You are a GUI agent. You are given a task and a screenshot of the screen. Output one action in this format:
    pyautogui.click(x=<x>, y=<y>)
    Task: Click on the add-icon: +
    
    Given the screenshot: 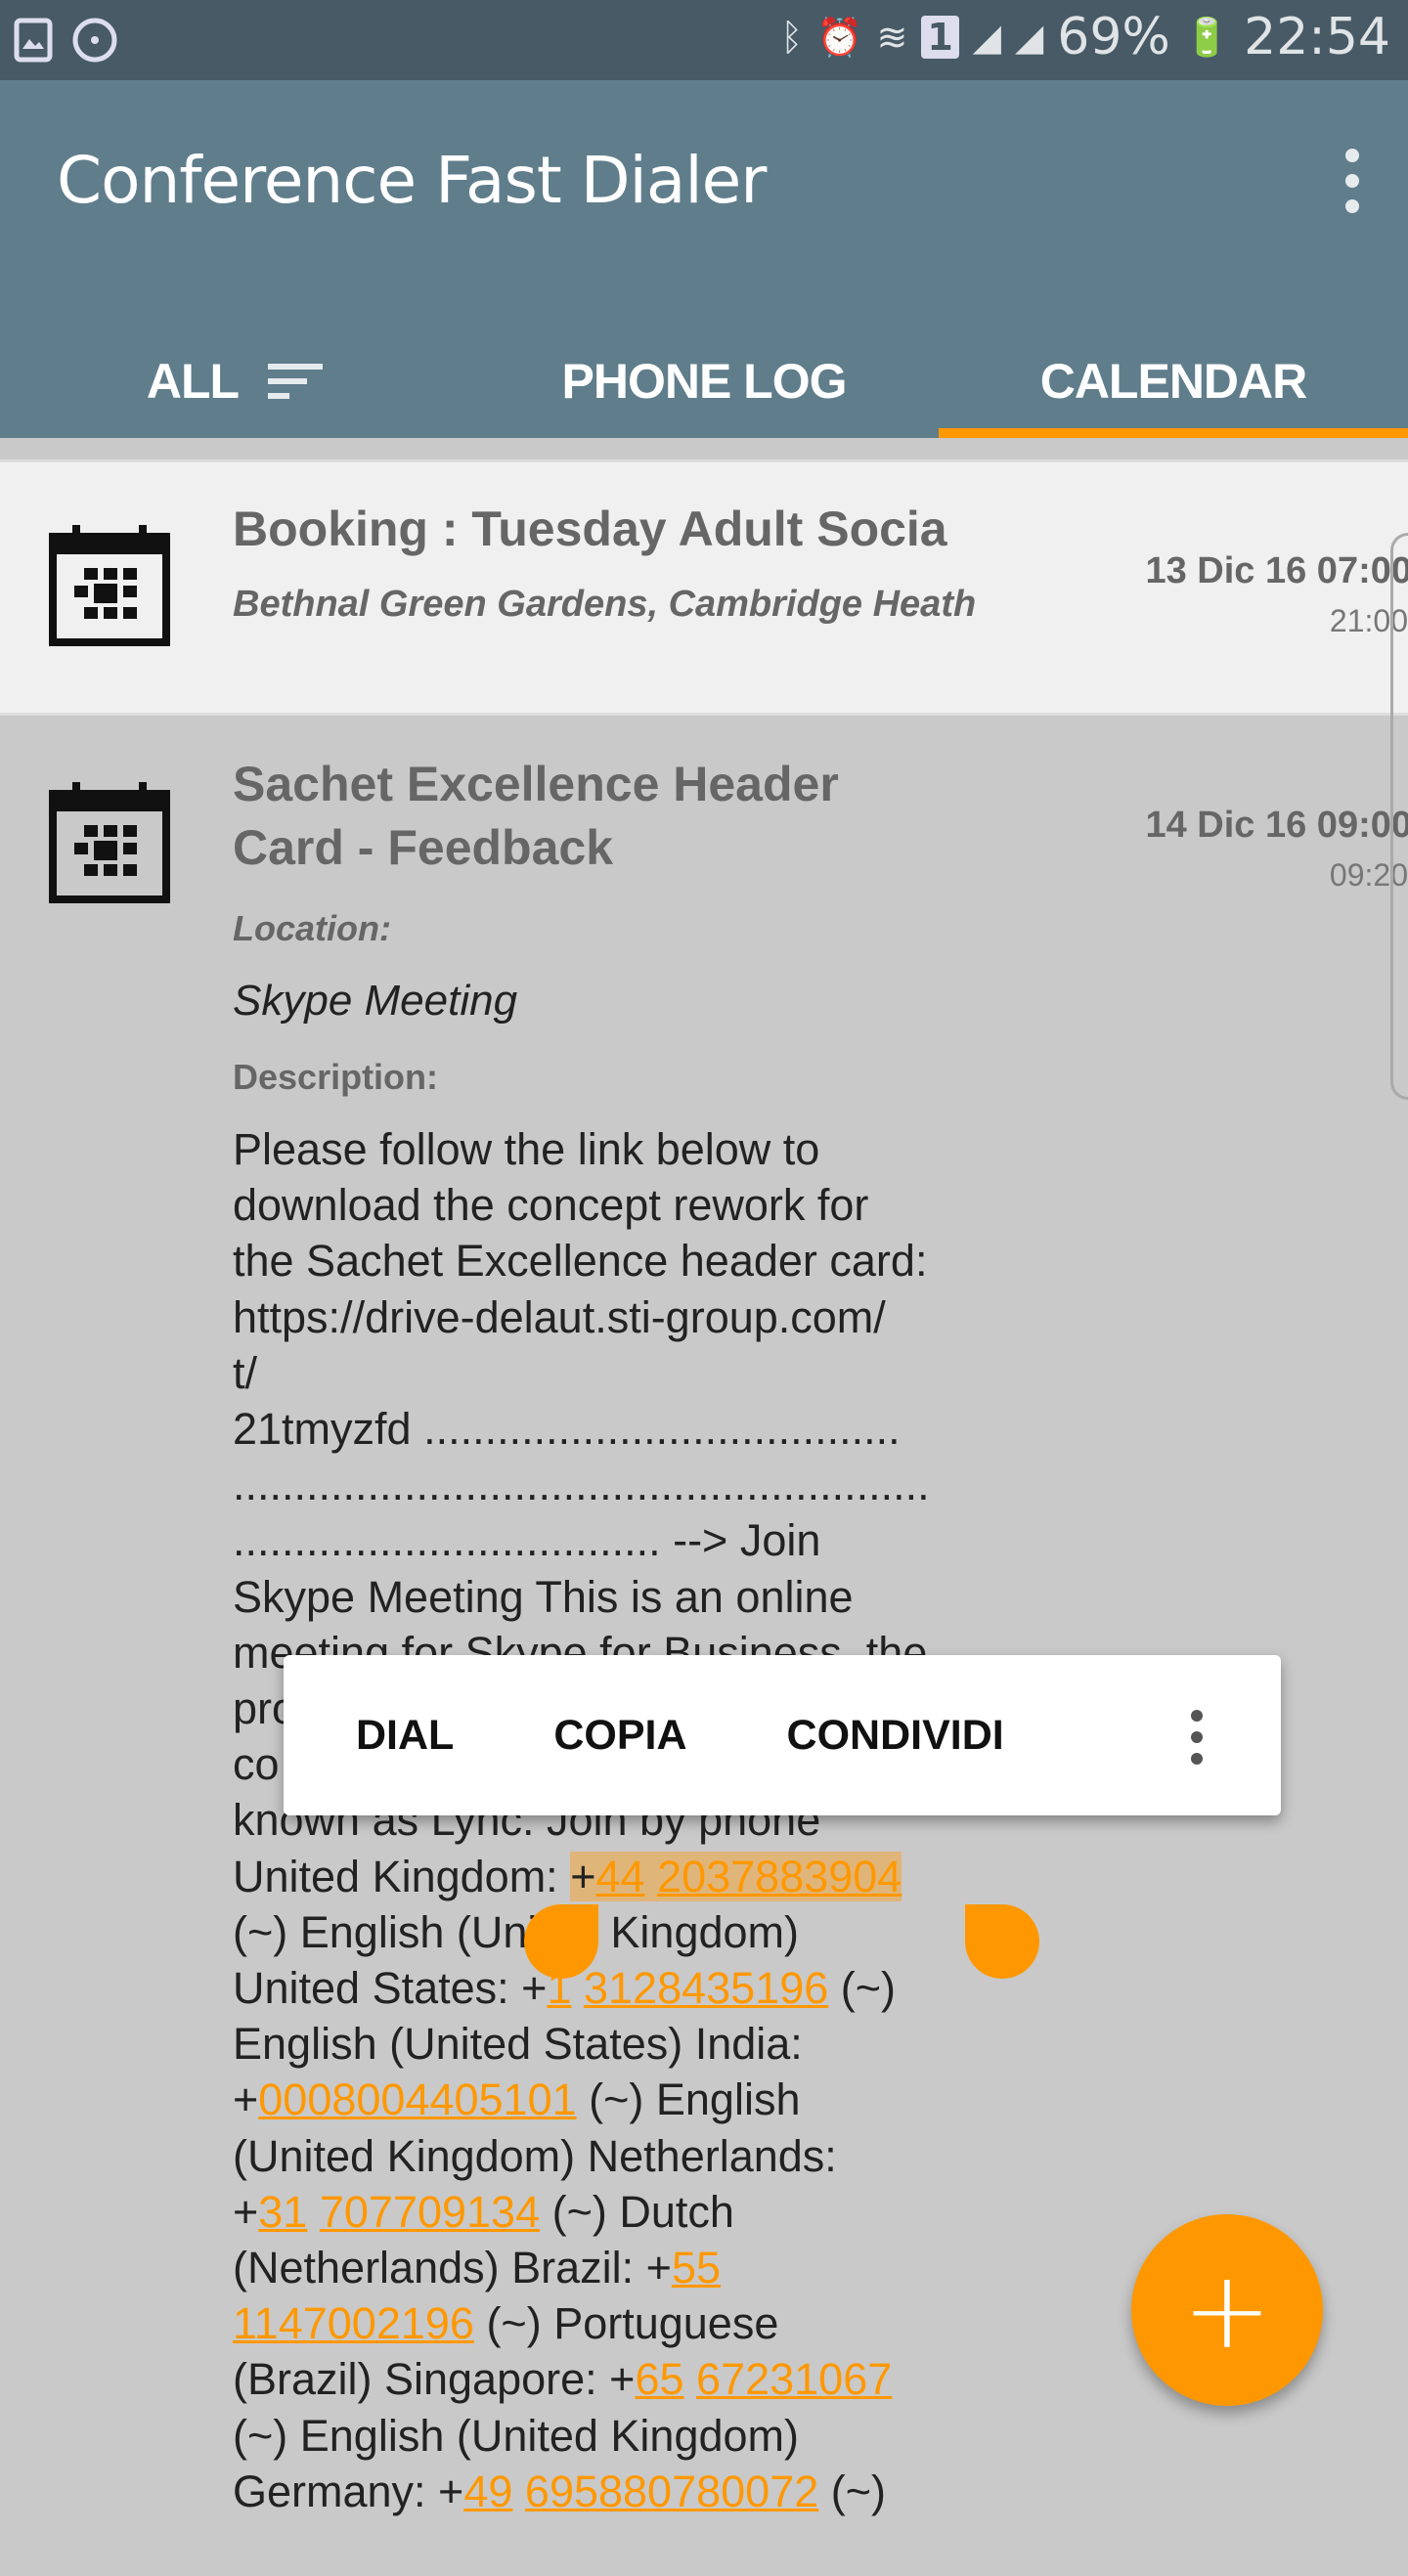 What is the action you would take?
    pyautogui.click(x=1227, y=2310)
    